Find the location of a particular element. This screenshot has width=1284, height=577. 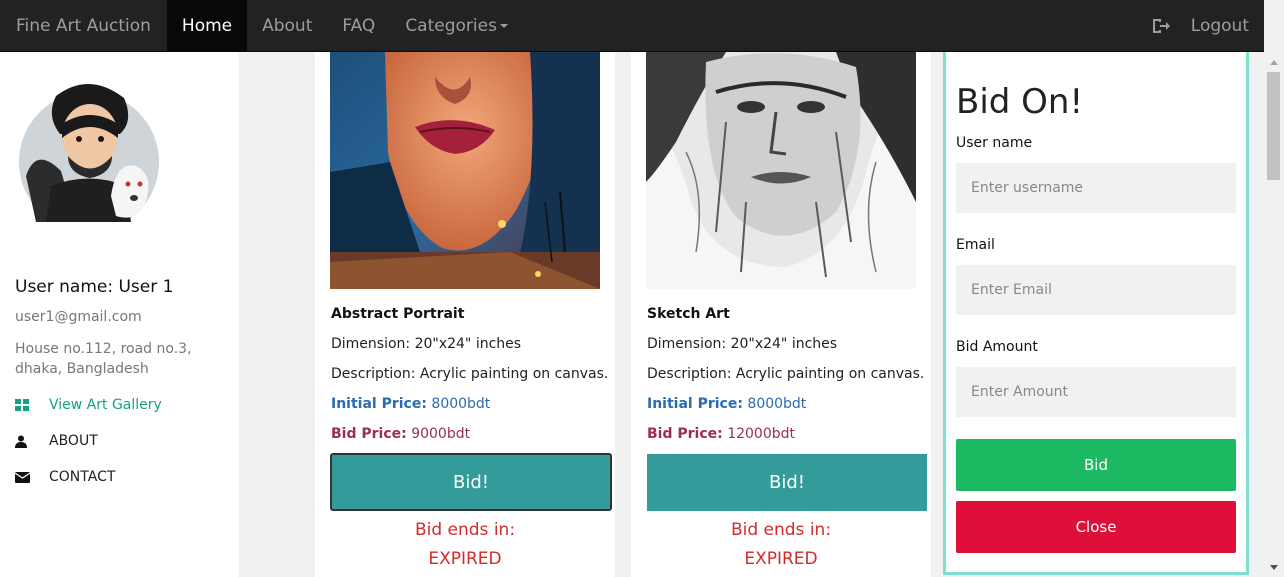

modal-title: Bid On! is located at coordinates (1020, 102).